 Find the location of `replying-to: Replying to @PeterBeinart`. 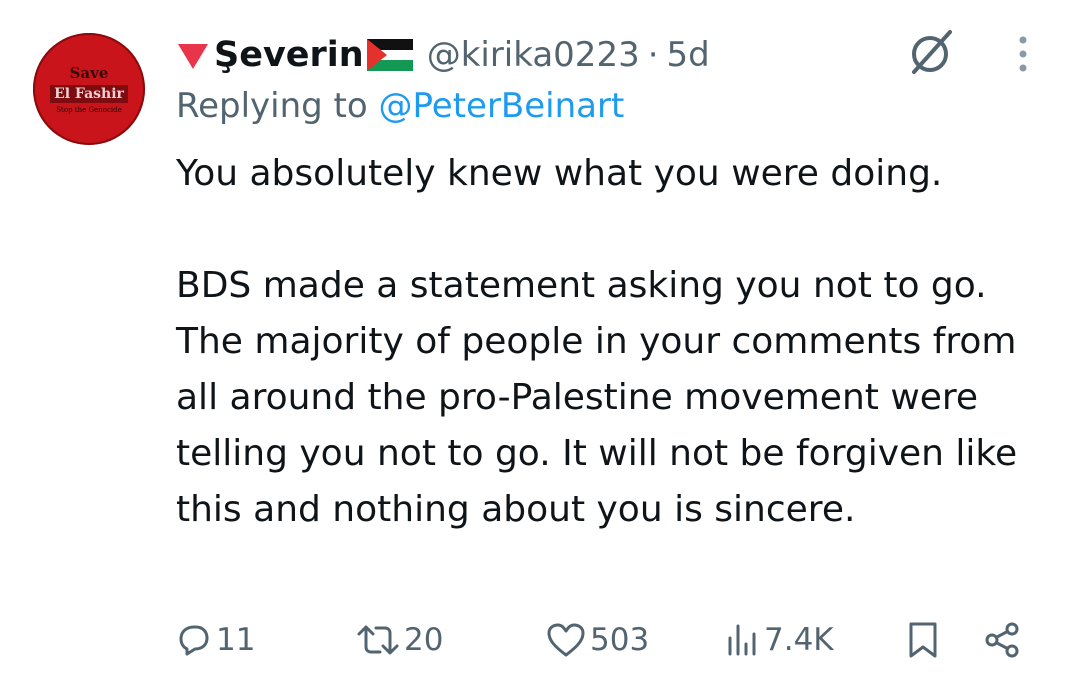

replying-to: Replying to @PeterBeinart is located at coordinates (400, 106).